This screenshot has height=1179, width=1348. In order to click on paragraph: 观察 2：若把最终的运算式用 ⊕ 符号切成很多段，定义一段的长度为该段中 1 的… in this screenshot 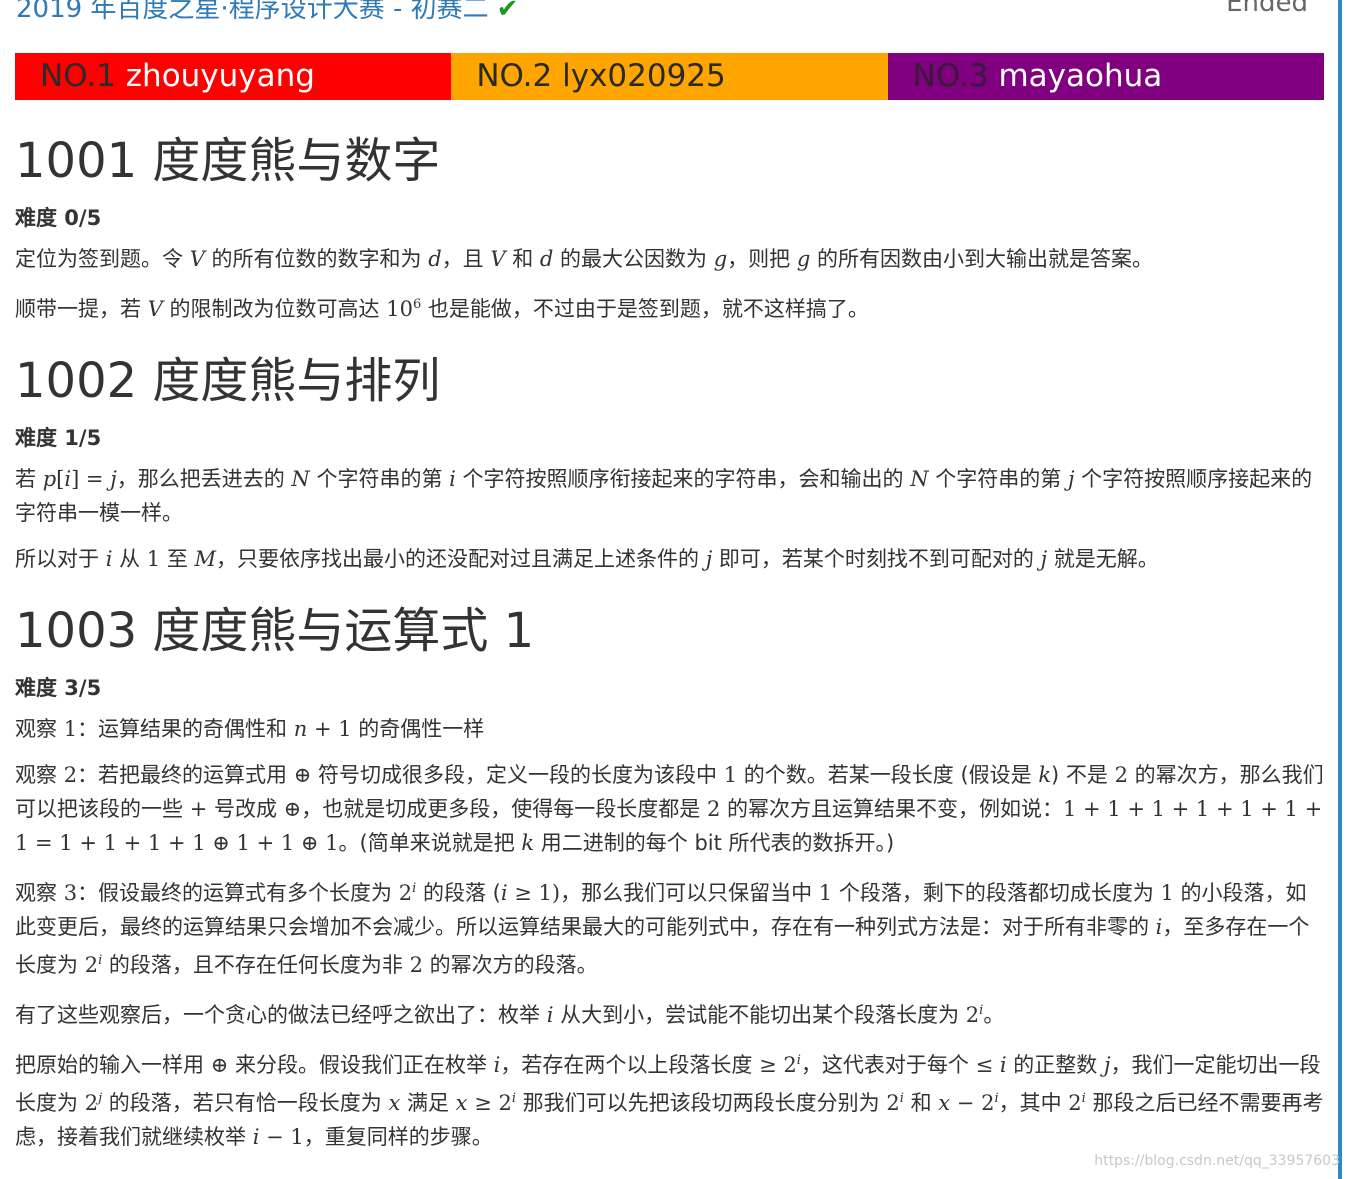, I will do `click(669, 809)`.